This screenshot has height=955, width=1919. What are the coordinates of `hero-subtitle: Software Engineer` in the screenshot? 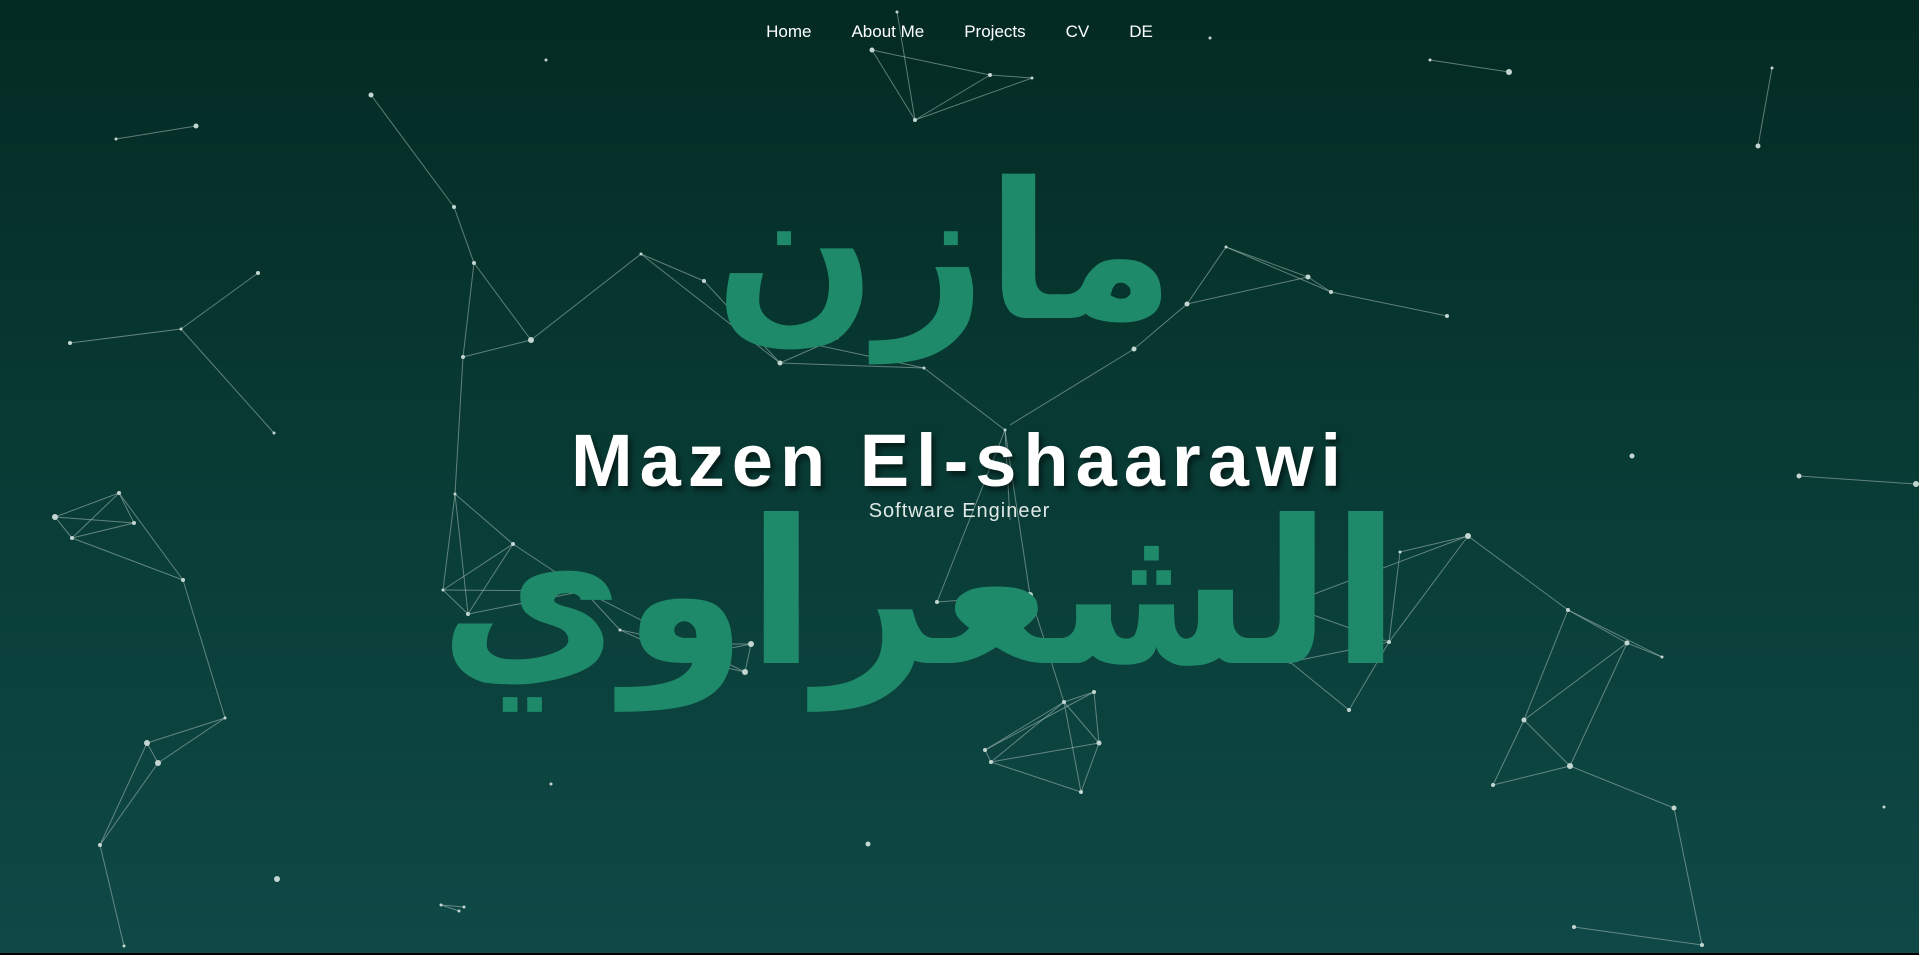 It's located at (959, 511).